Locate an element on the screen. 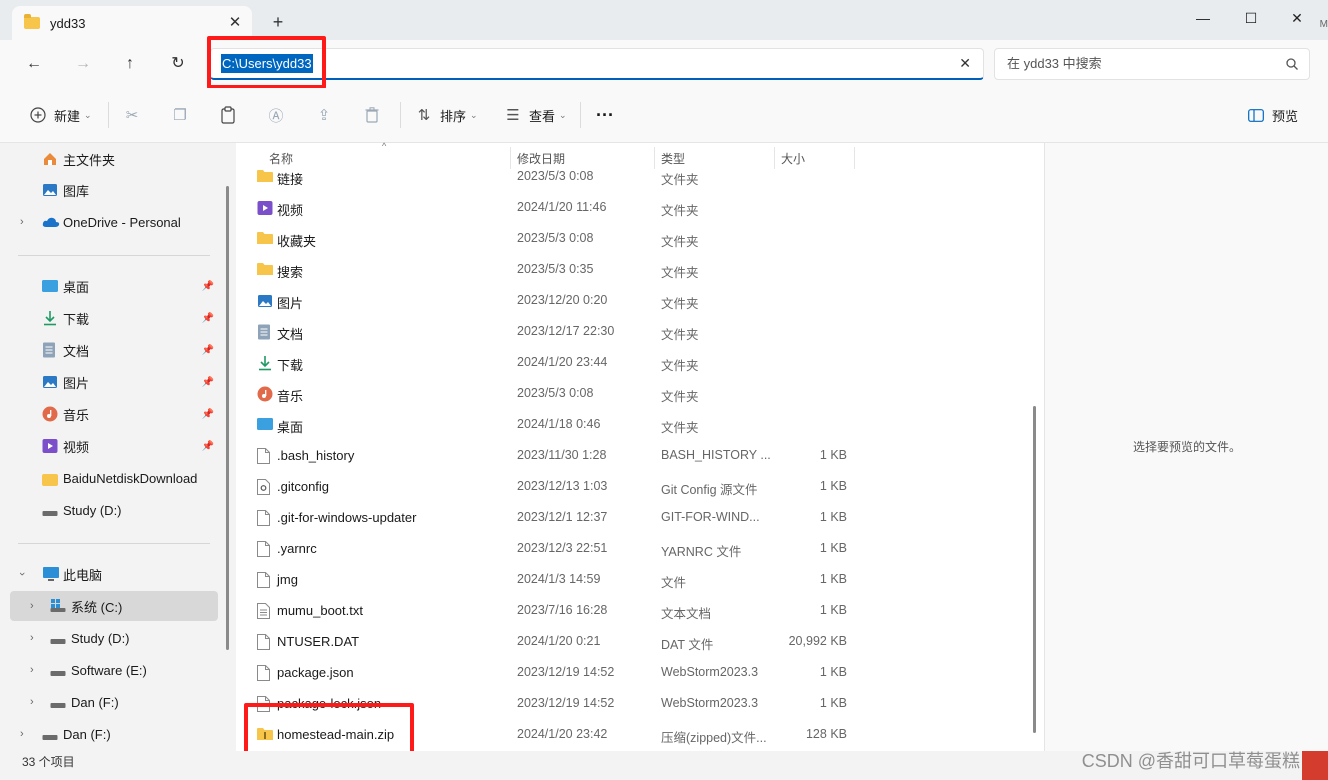 Image resolution: width=1328 pixels, height=780 pixels. search-box is located at coordinates (1152, 64).